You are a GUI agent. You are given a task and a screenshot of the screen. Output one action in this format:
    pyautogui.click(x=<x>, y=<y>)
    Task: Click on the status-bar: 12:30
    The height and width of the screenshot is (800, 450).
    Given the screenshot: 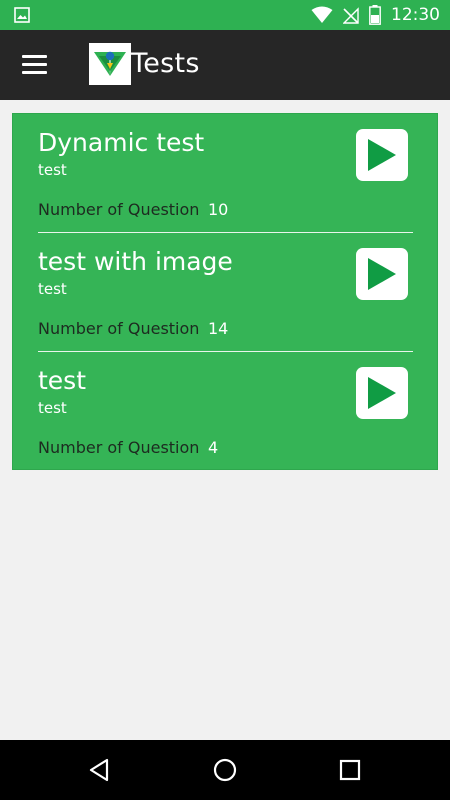 What is the action you would take?
    pyautogui.click(x=225, y=15)
    